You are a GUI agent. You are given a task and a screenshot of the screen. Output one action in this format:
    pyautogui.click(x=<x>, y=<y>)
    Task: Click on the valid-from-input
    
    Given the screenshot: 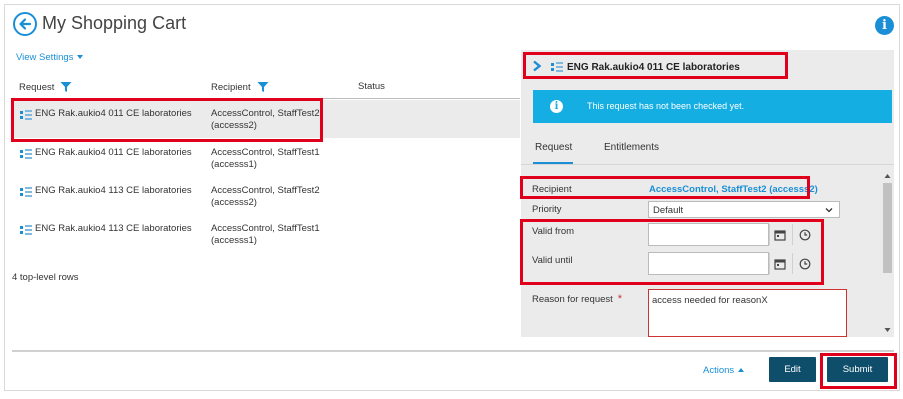 What is the action you would take?
    pyautogui.click(x=708, y=234)
    